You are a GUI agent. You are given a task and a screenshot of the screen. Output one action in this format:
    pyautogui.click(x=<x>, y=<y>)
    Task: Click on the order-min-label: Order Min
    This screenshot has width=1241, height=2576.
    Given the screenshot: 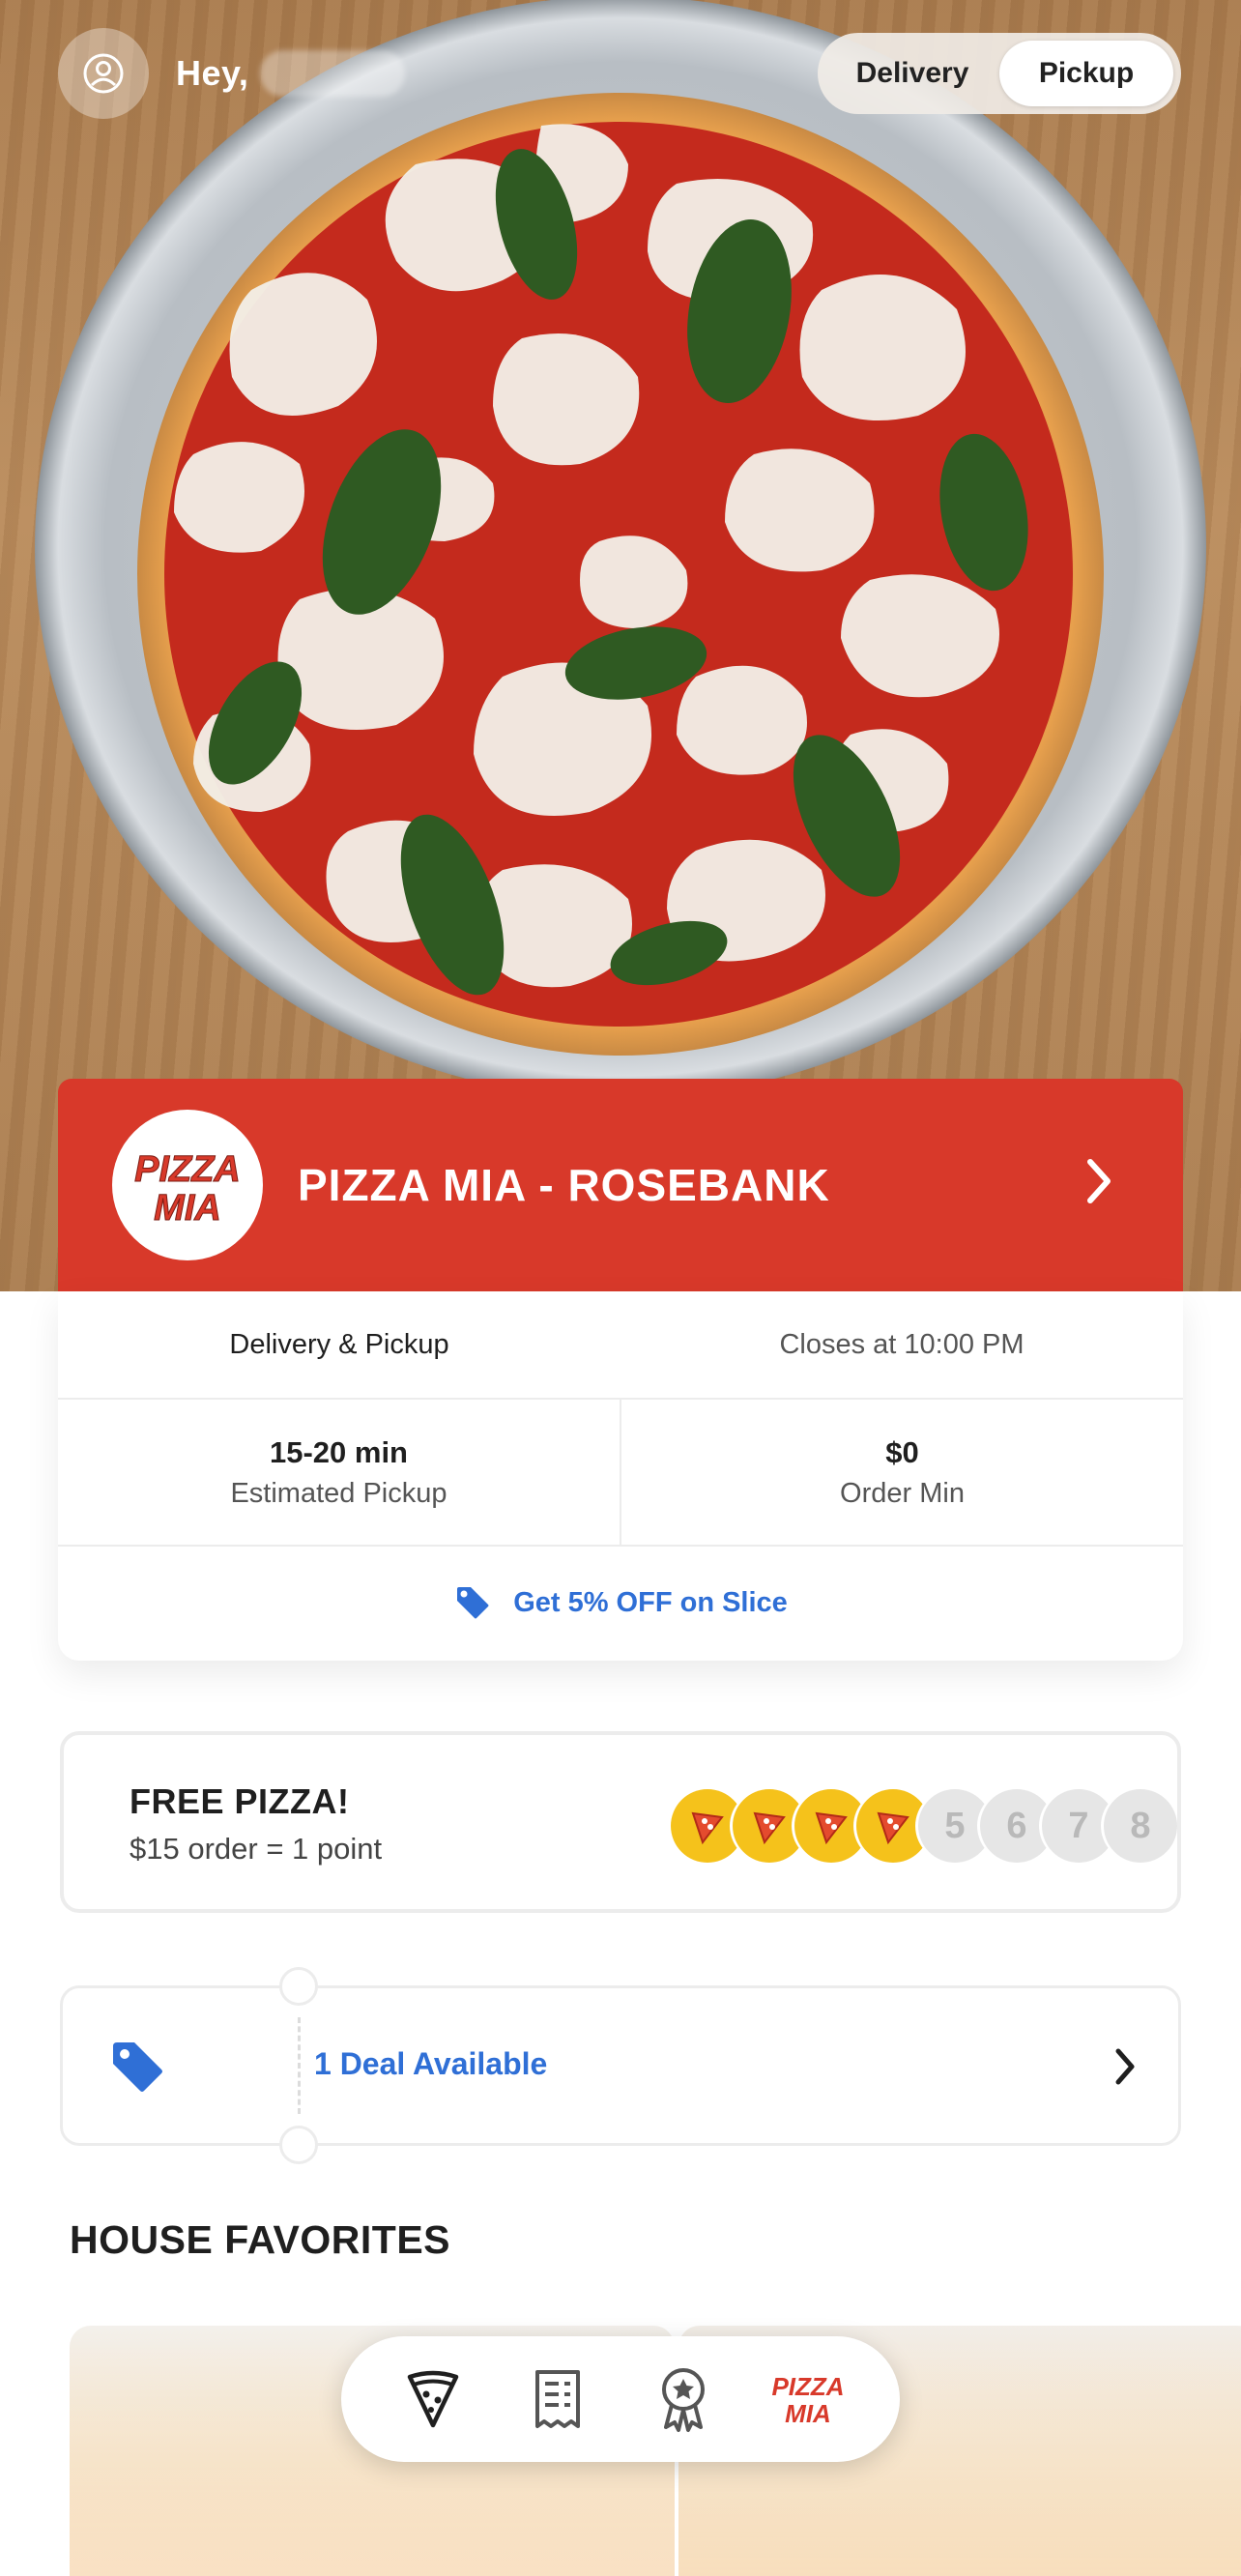 What is the action you would take?
    pyautogui.click(x=902, y=1493)
    